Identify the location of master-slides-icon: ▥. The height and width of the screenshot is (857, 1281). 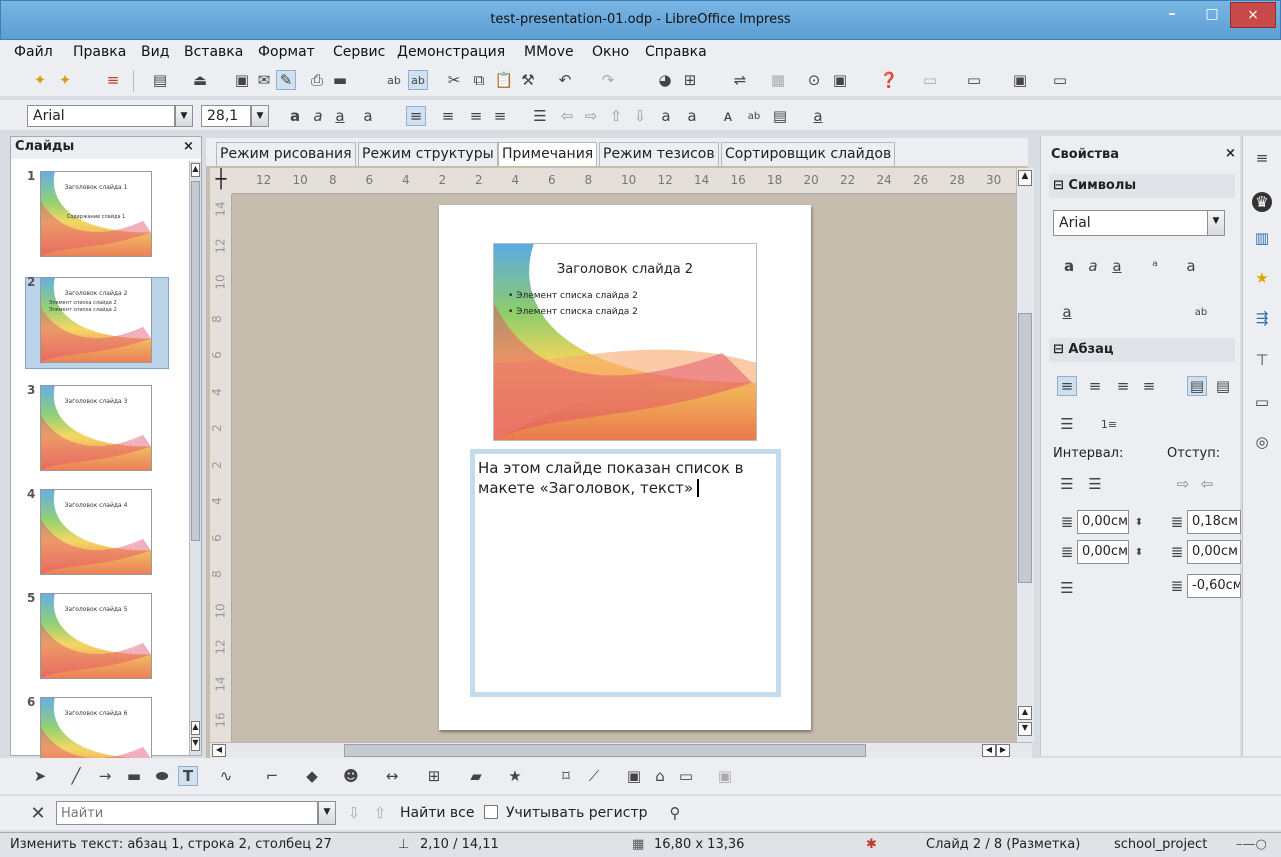
(1262, 238).